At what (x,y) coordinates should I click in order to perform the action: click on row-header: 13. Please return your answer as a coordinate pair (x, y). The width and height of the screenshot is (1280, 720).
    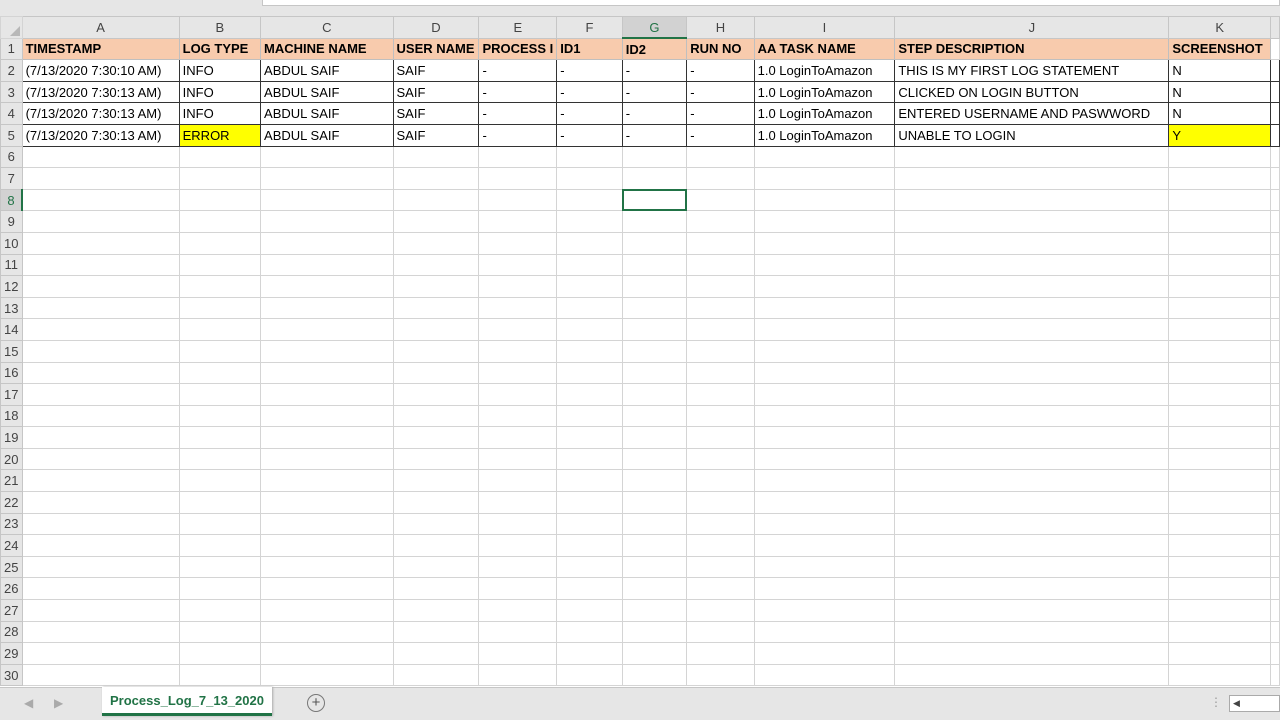
    Looking at the image, I should click on (11, 308).